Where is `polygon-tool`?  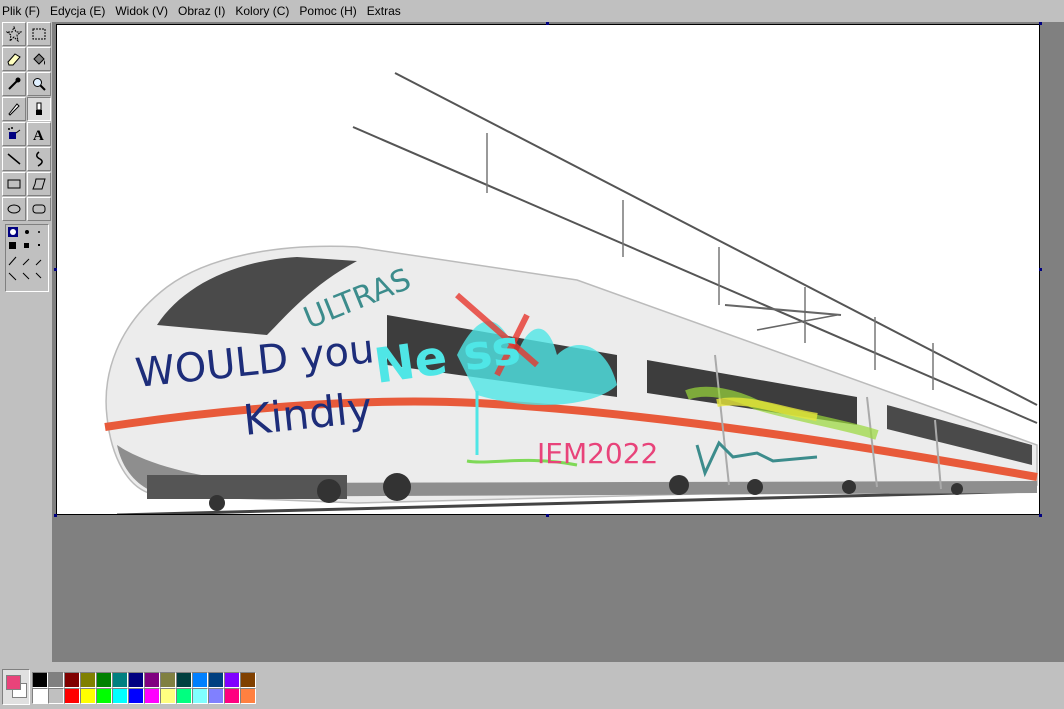 polygon-tool is located at coordinates (39, 184).